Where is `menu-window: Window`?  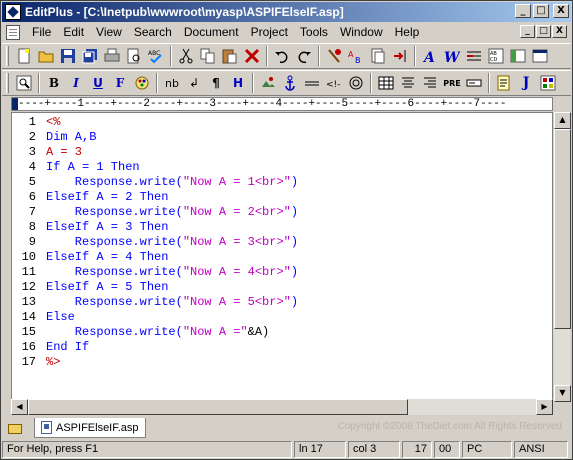 menu-window: Window is located at coordinates (361, 32).